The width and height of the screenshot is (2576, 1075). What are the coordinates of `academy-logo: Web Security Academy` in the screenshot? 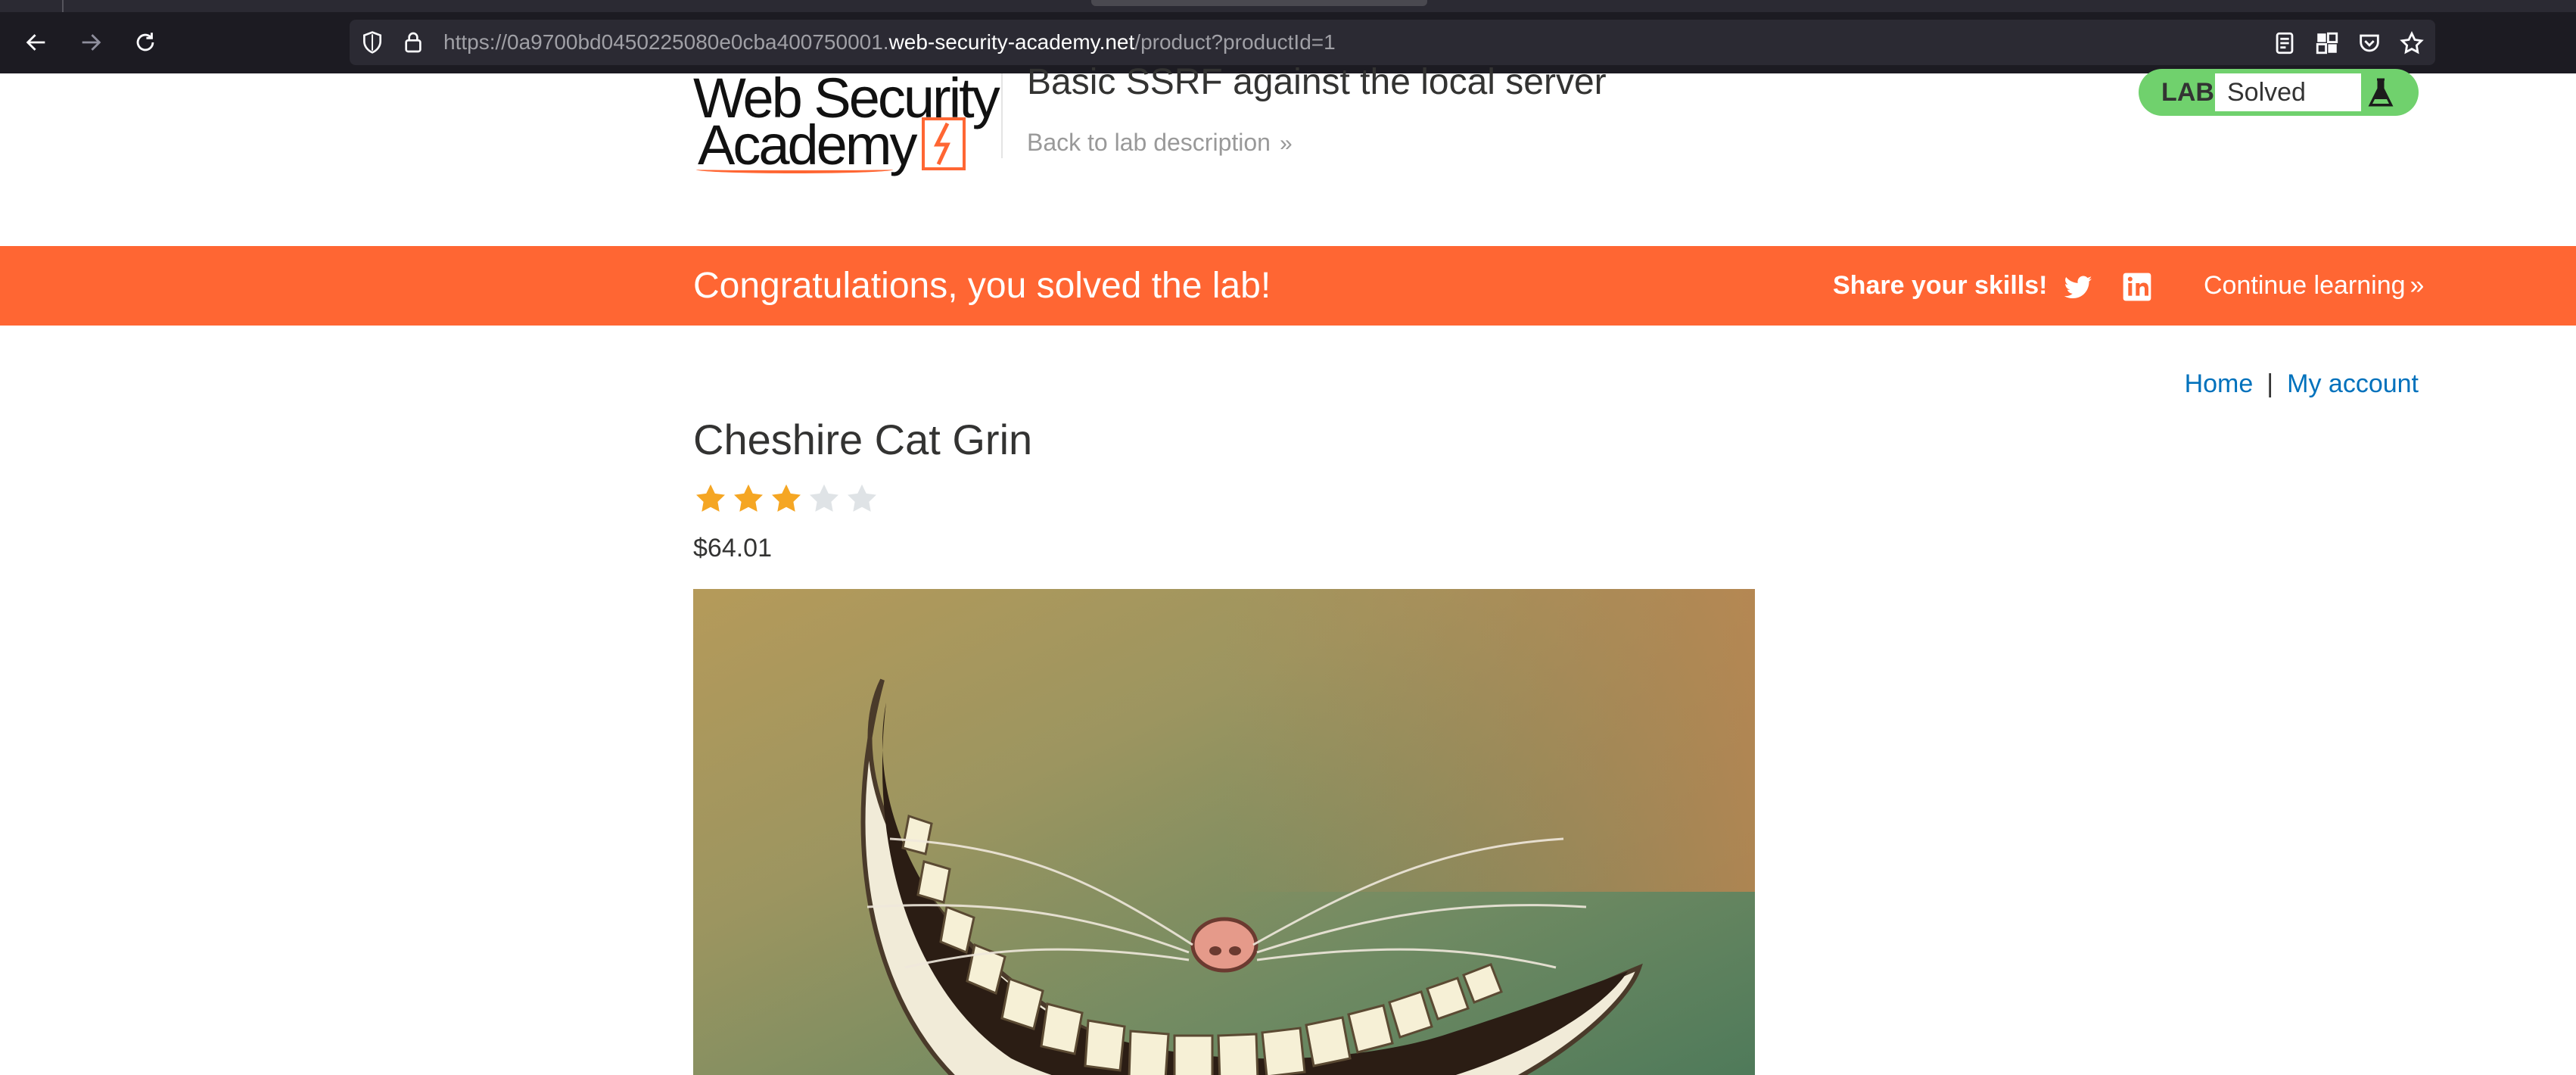 It's located at (847, 122).